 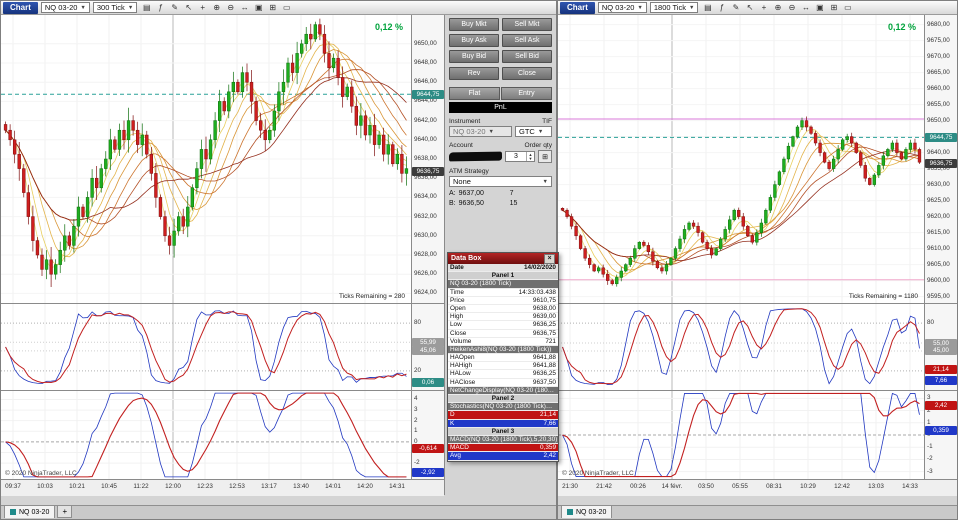 I want to click on atm-strategy-label: ATM Strategy, so click(x=469, y=171).